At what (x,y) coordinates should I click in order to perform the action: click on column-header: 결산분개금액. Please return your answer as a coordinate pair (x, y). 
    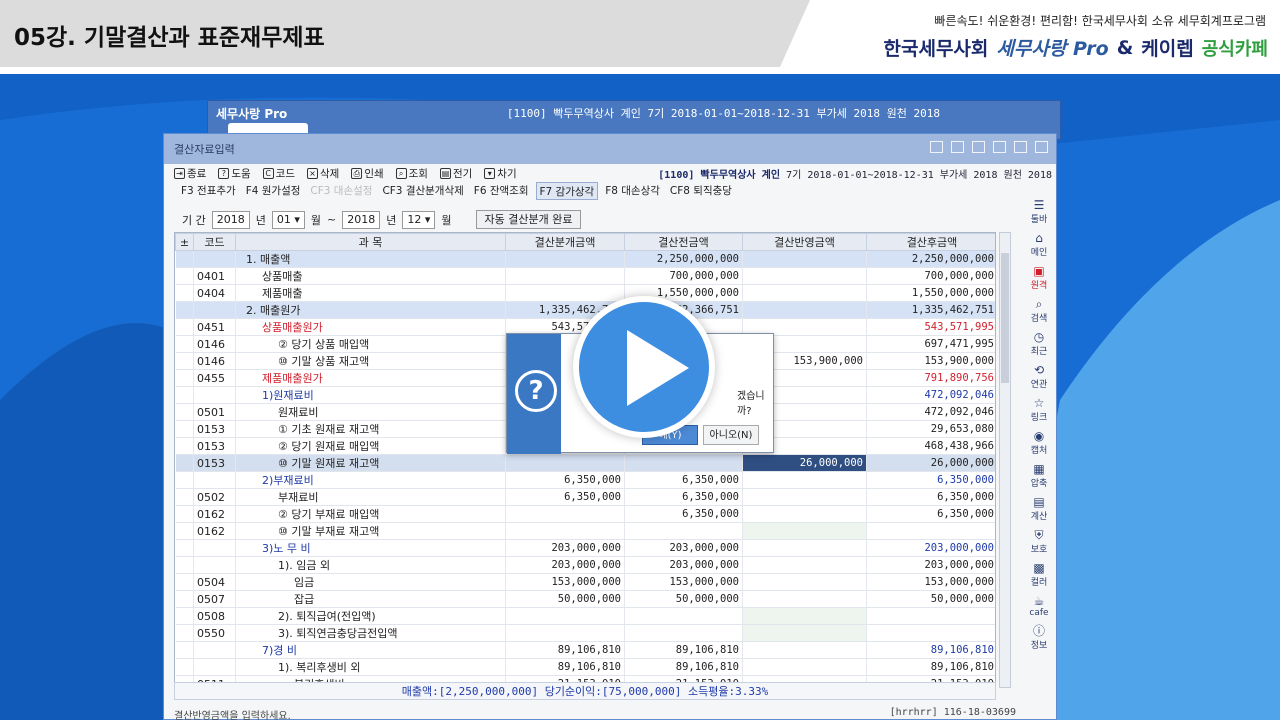
    Looking at the image, I should click on (565, 242).